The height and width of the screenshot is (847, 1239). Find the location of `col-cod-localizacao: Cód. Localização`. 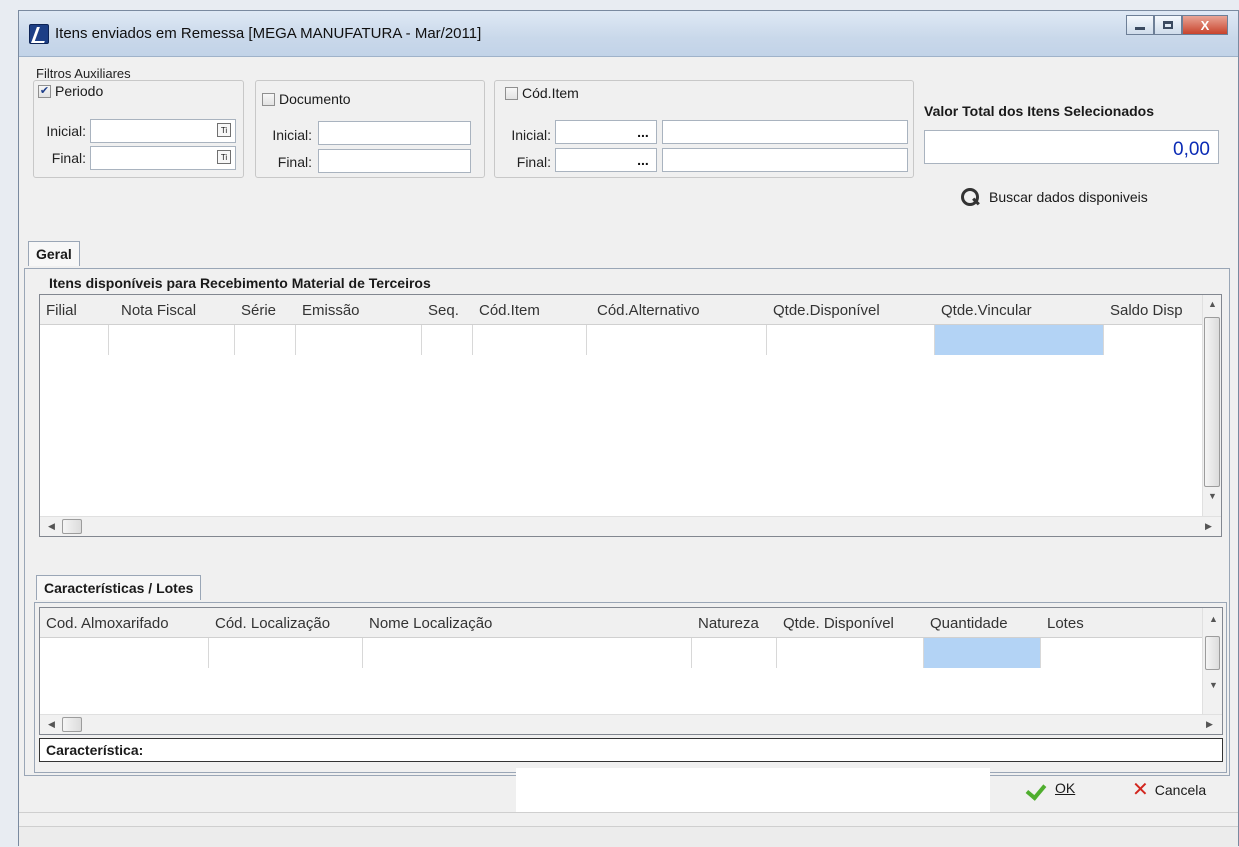

col-cod-localizacao: Cód. Localização is located at coordinates (286, 623).